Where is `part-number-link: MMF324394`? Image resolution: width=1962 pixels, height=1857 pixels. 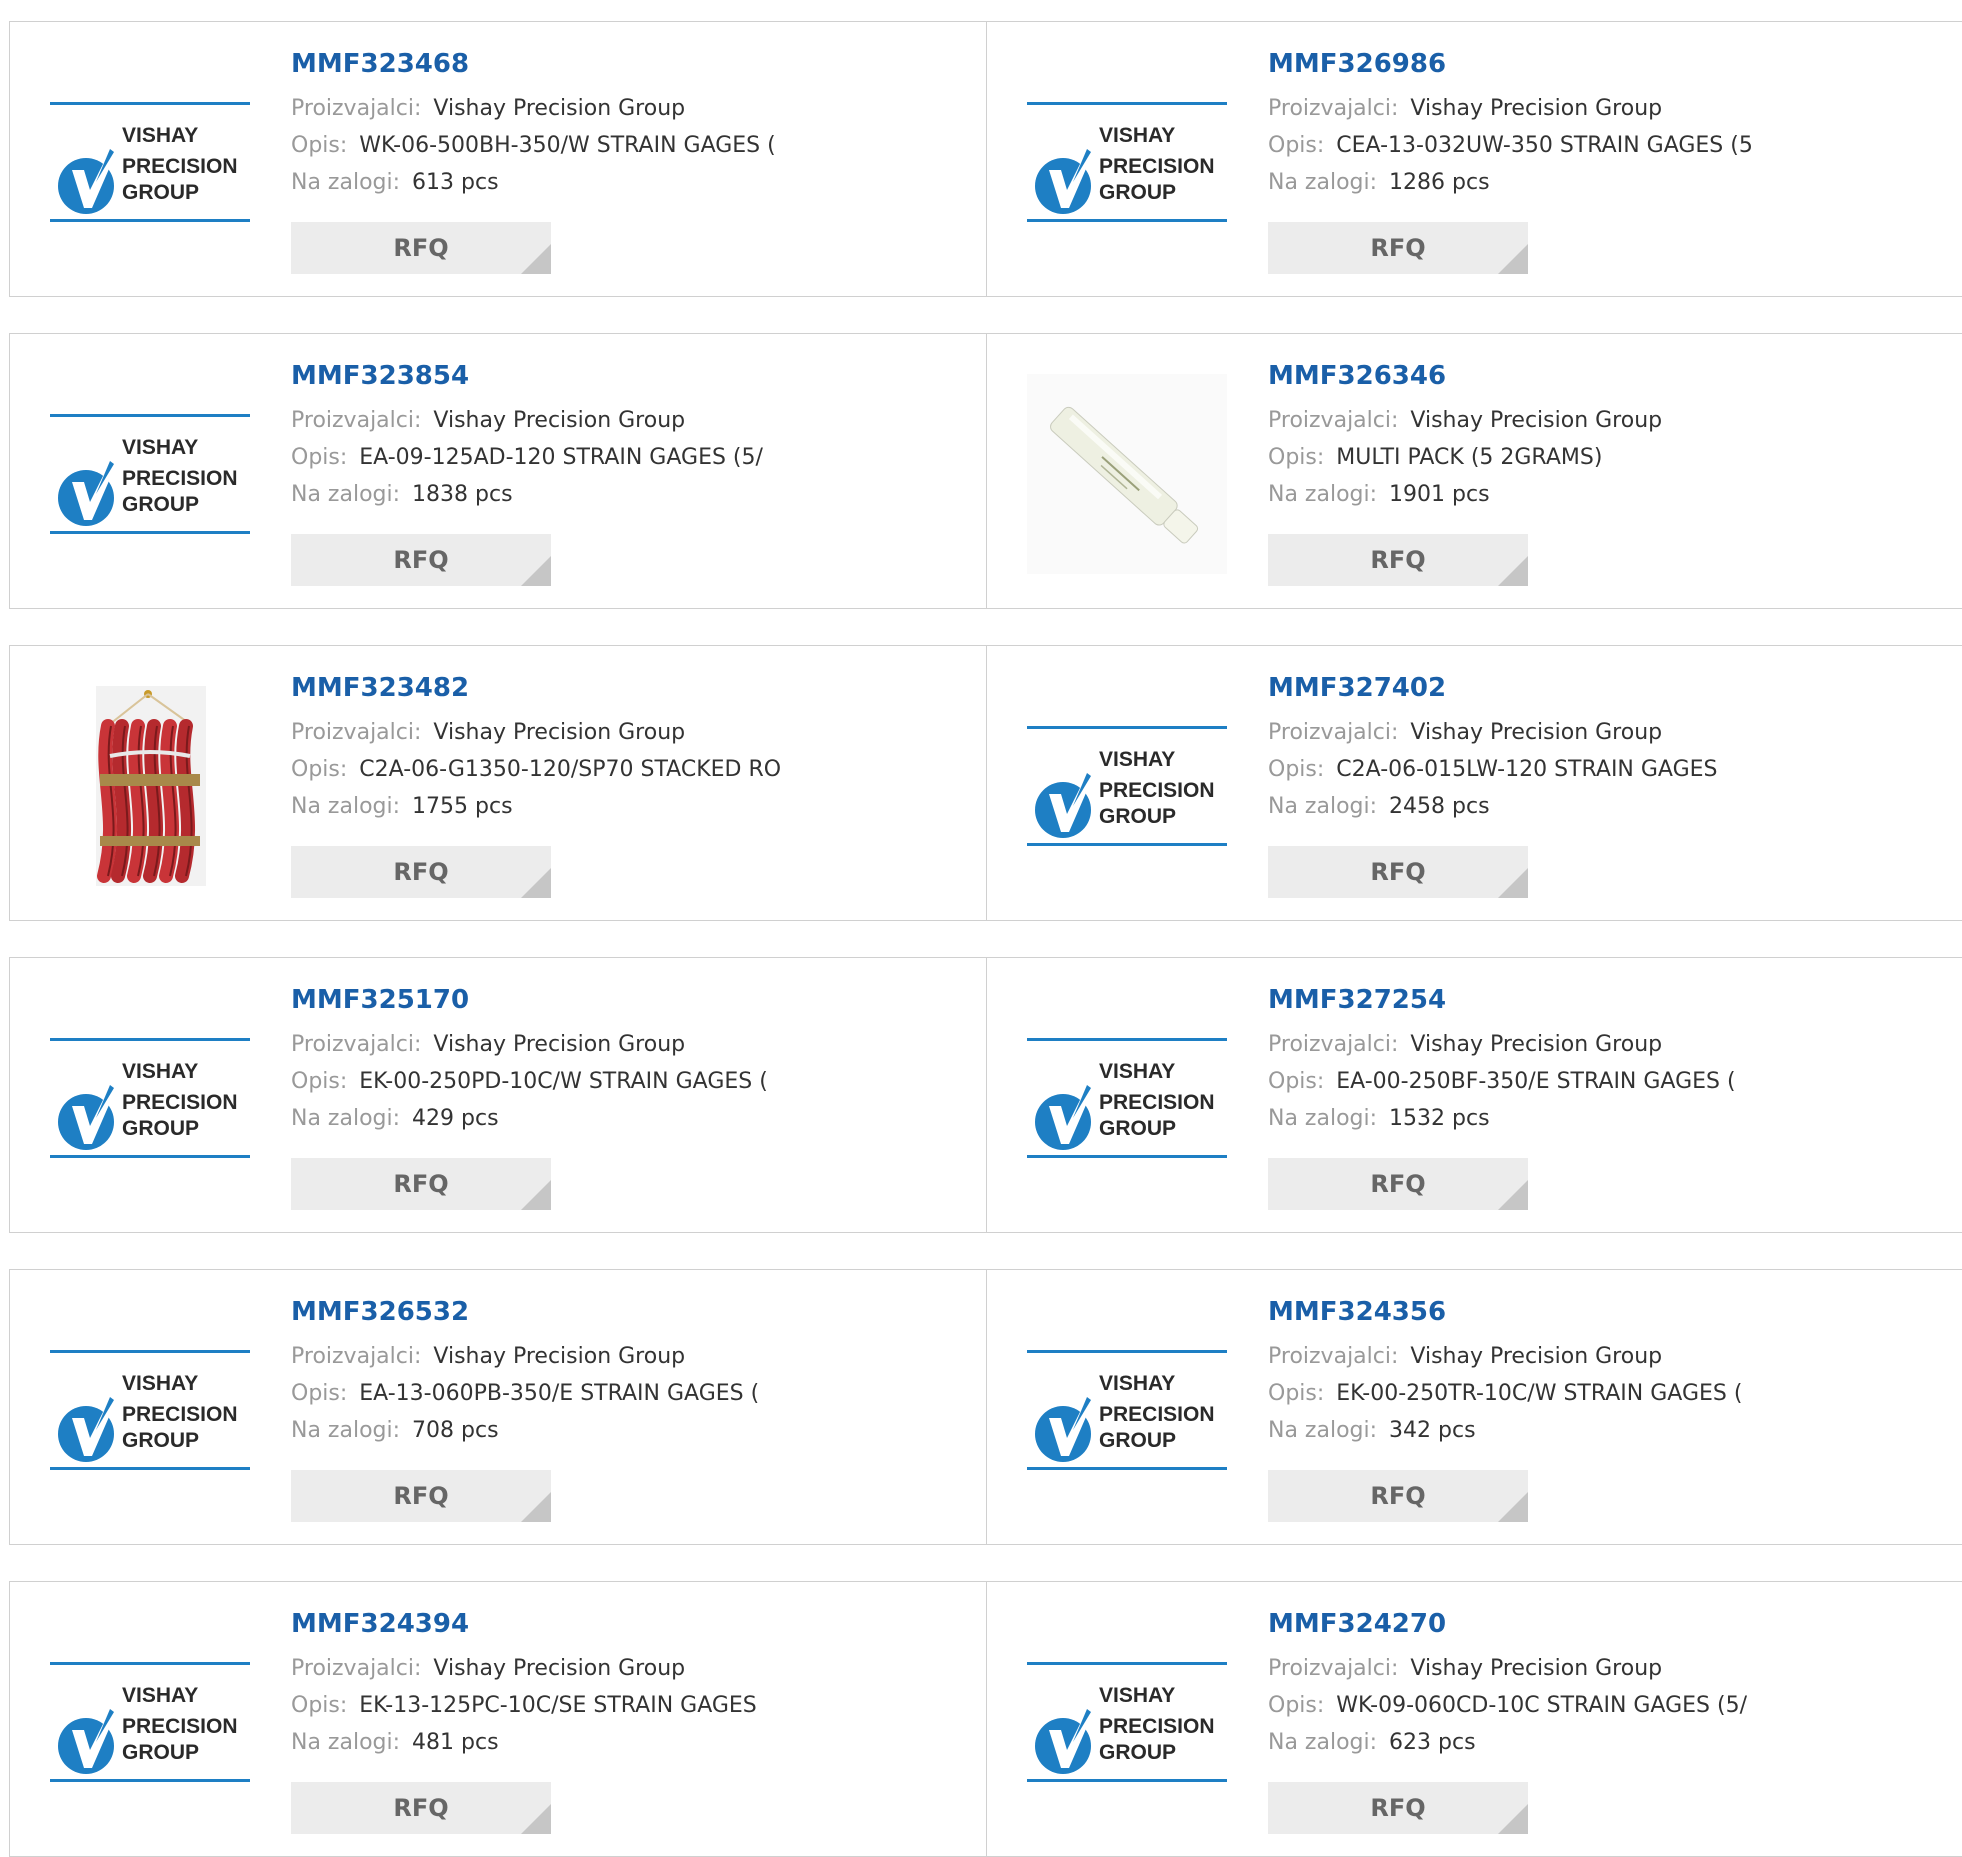 part-number-link: MMF324394 is located at coordinates (639, 1624).